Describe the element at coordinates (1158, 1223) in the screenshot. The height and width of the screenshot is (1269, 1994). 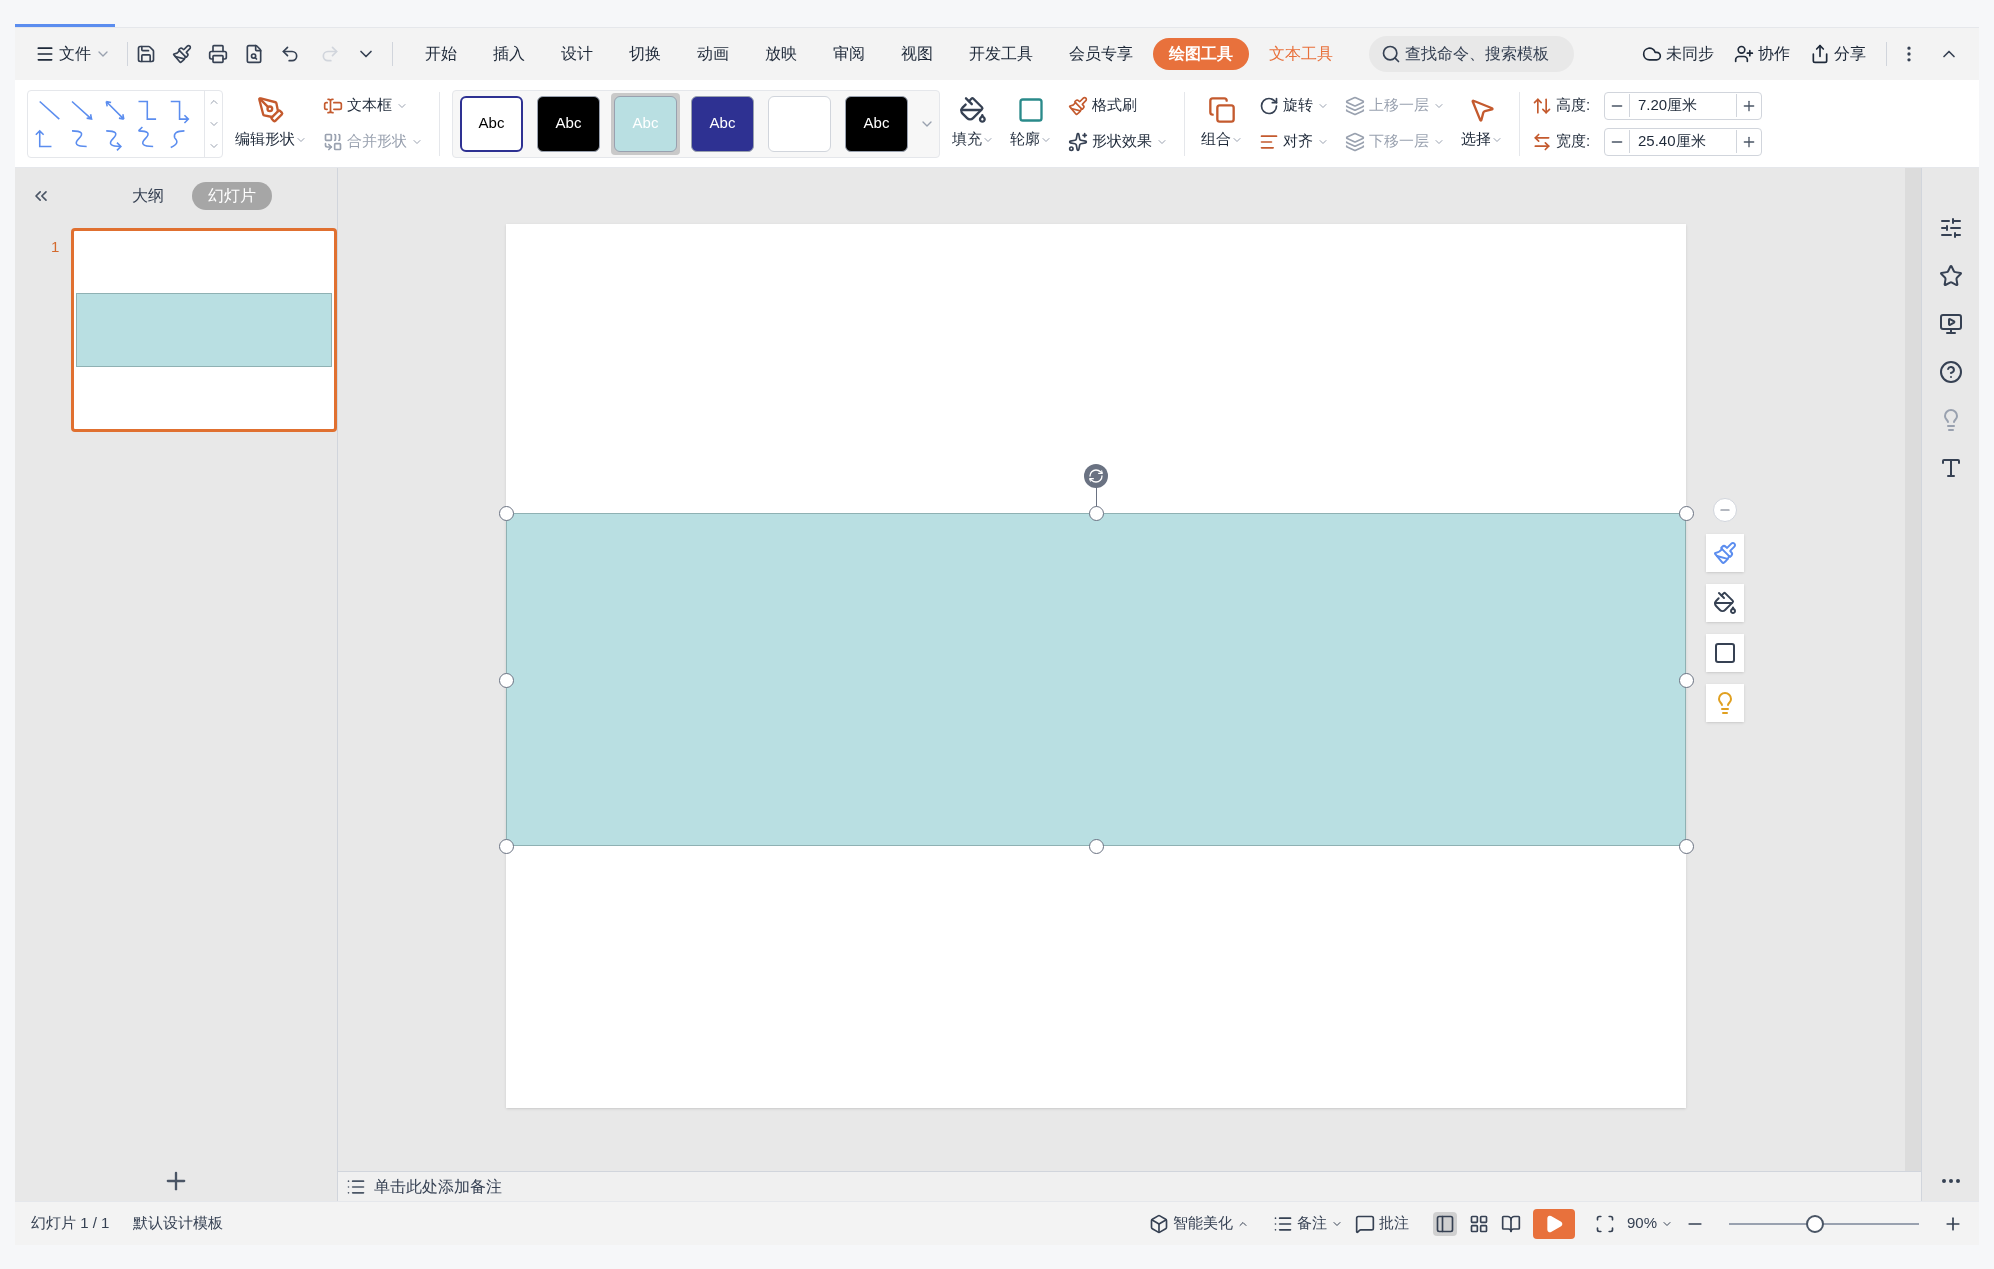
I see `cube-icon` at that location.